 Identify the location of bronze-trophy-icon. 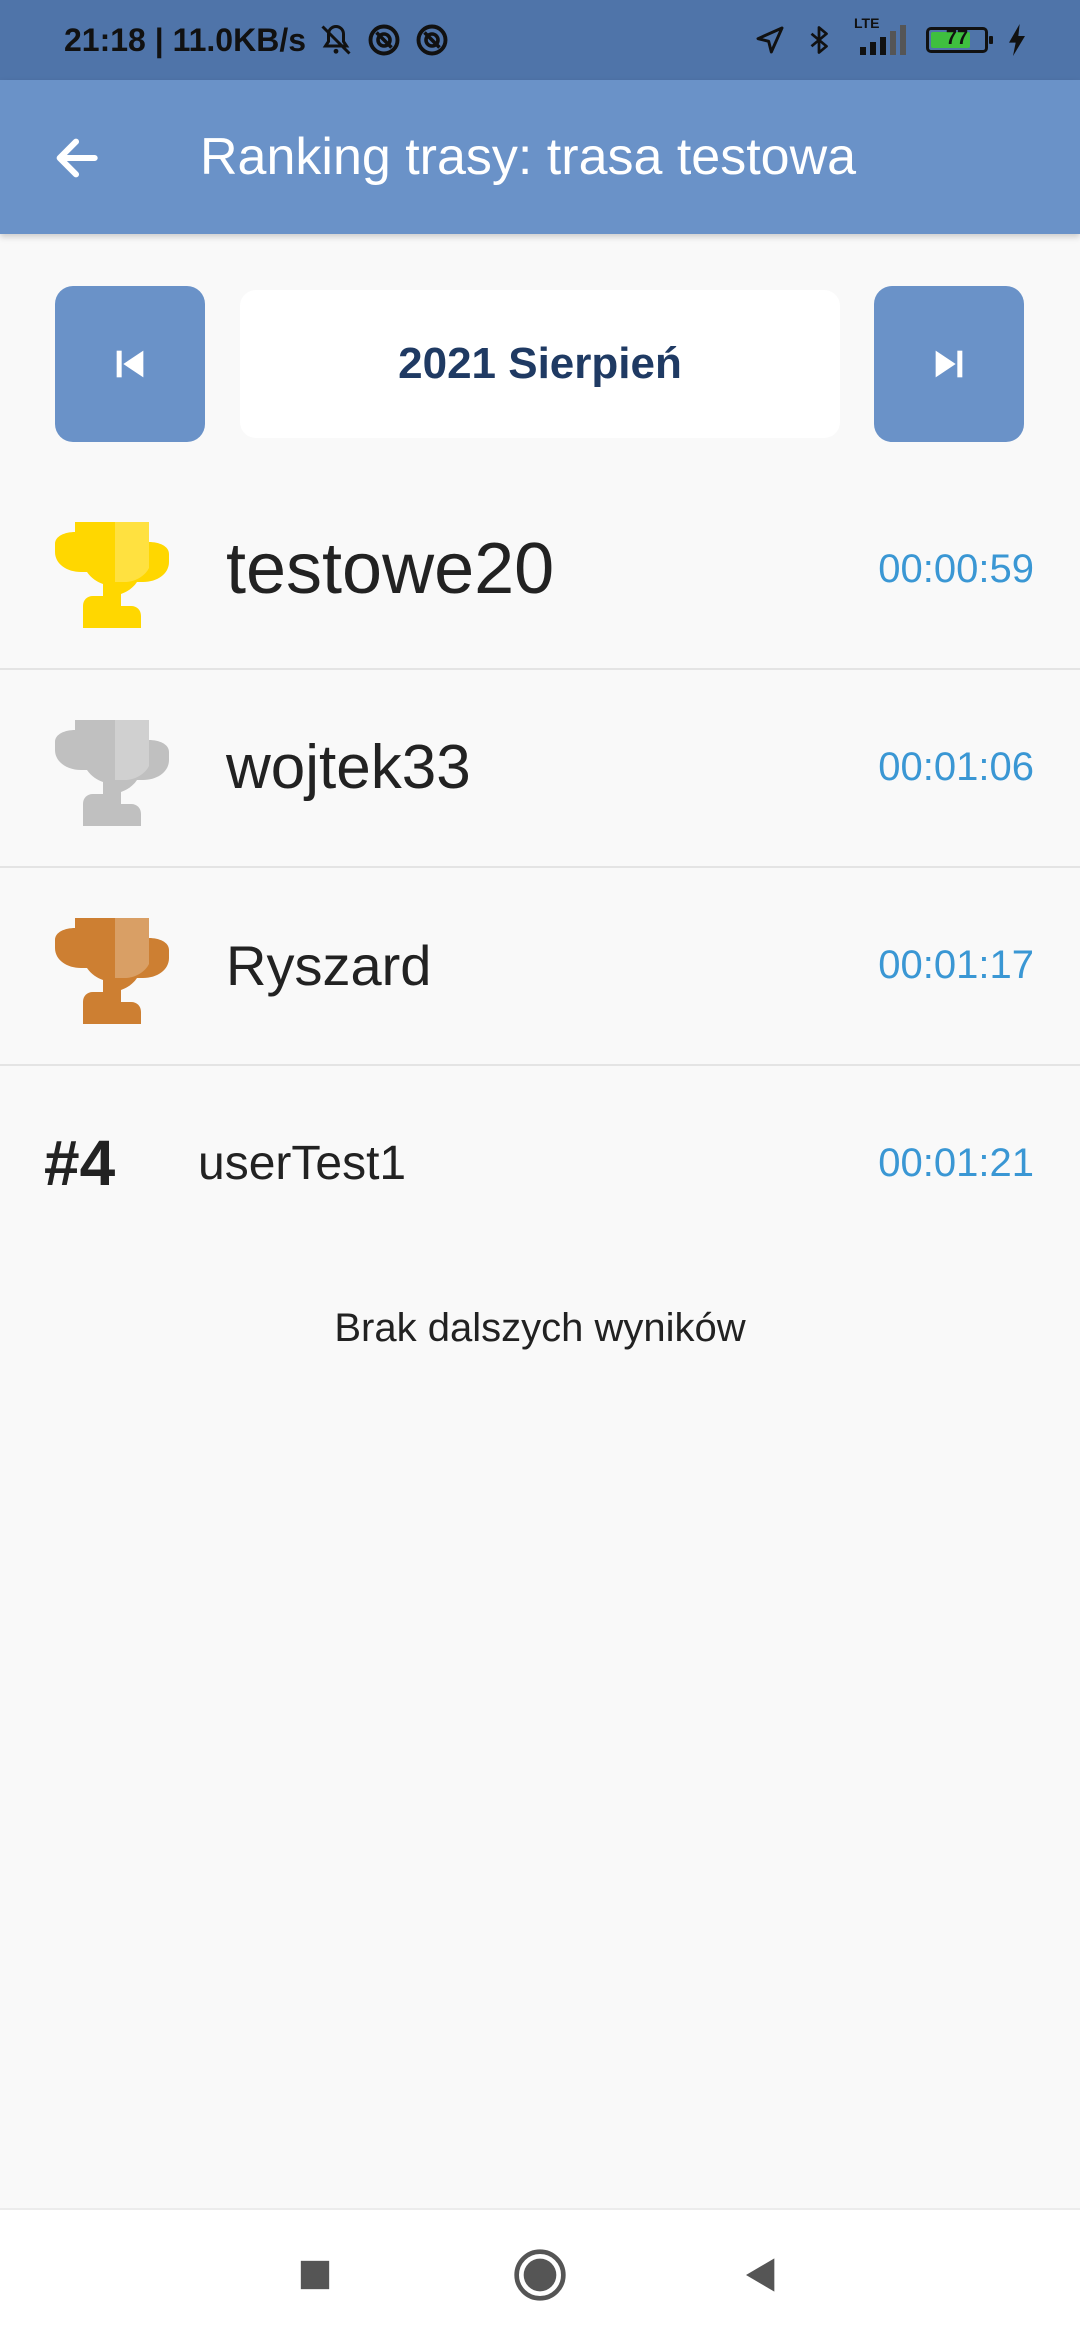
(112, 971).